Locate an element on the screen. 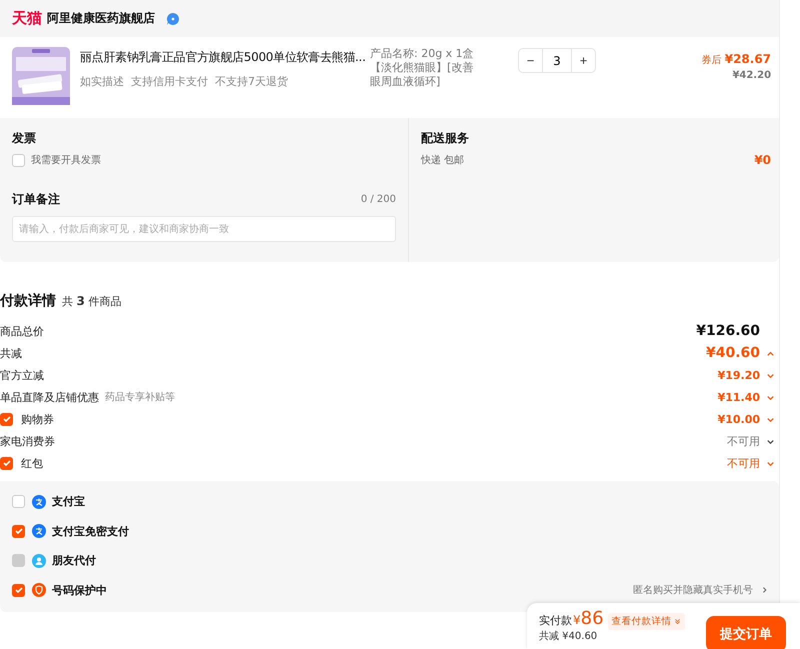 The image size is (800, 649). row-label: 共减 is located at coordinates (11, 353).